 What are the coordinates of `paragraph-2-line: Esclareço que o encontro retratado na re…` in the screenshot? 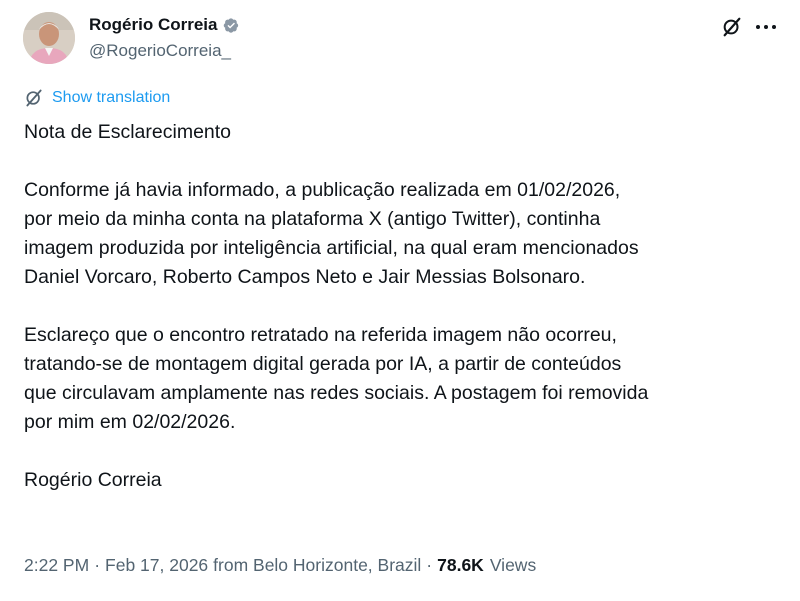 It's located at (320, 335).